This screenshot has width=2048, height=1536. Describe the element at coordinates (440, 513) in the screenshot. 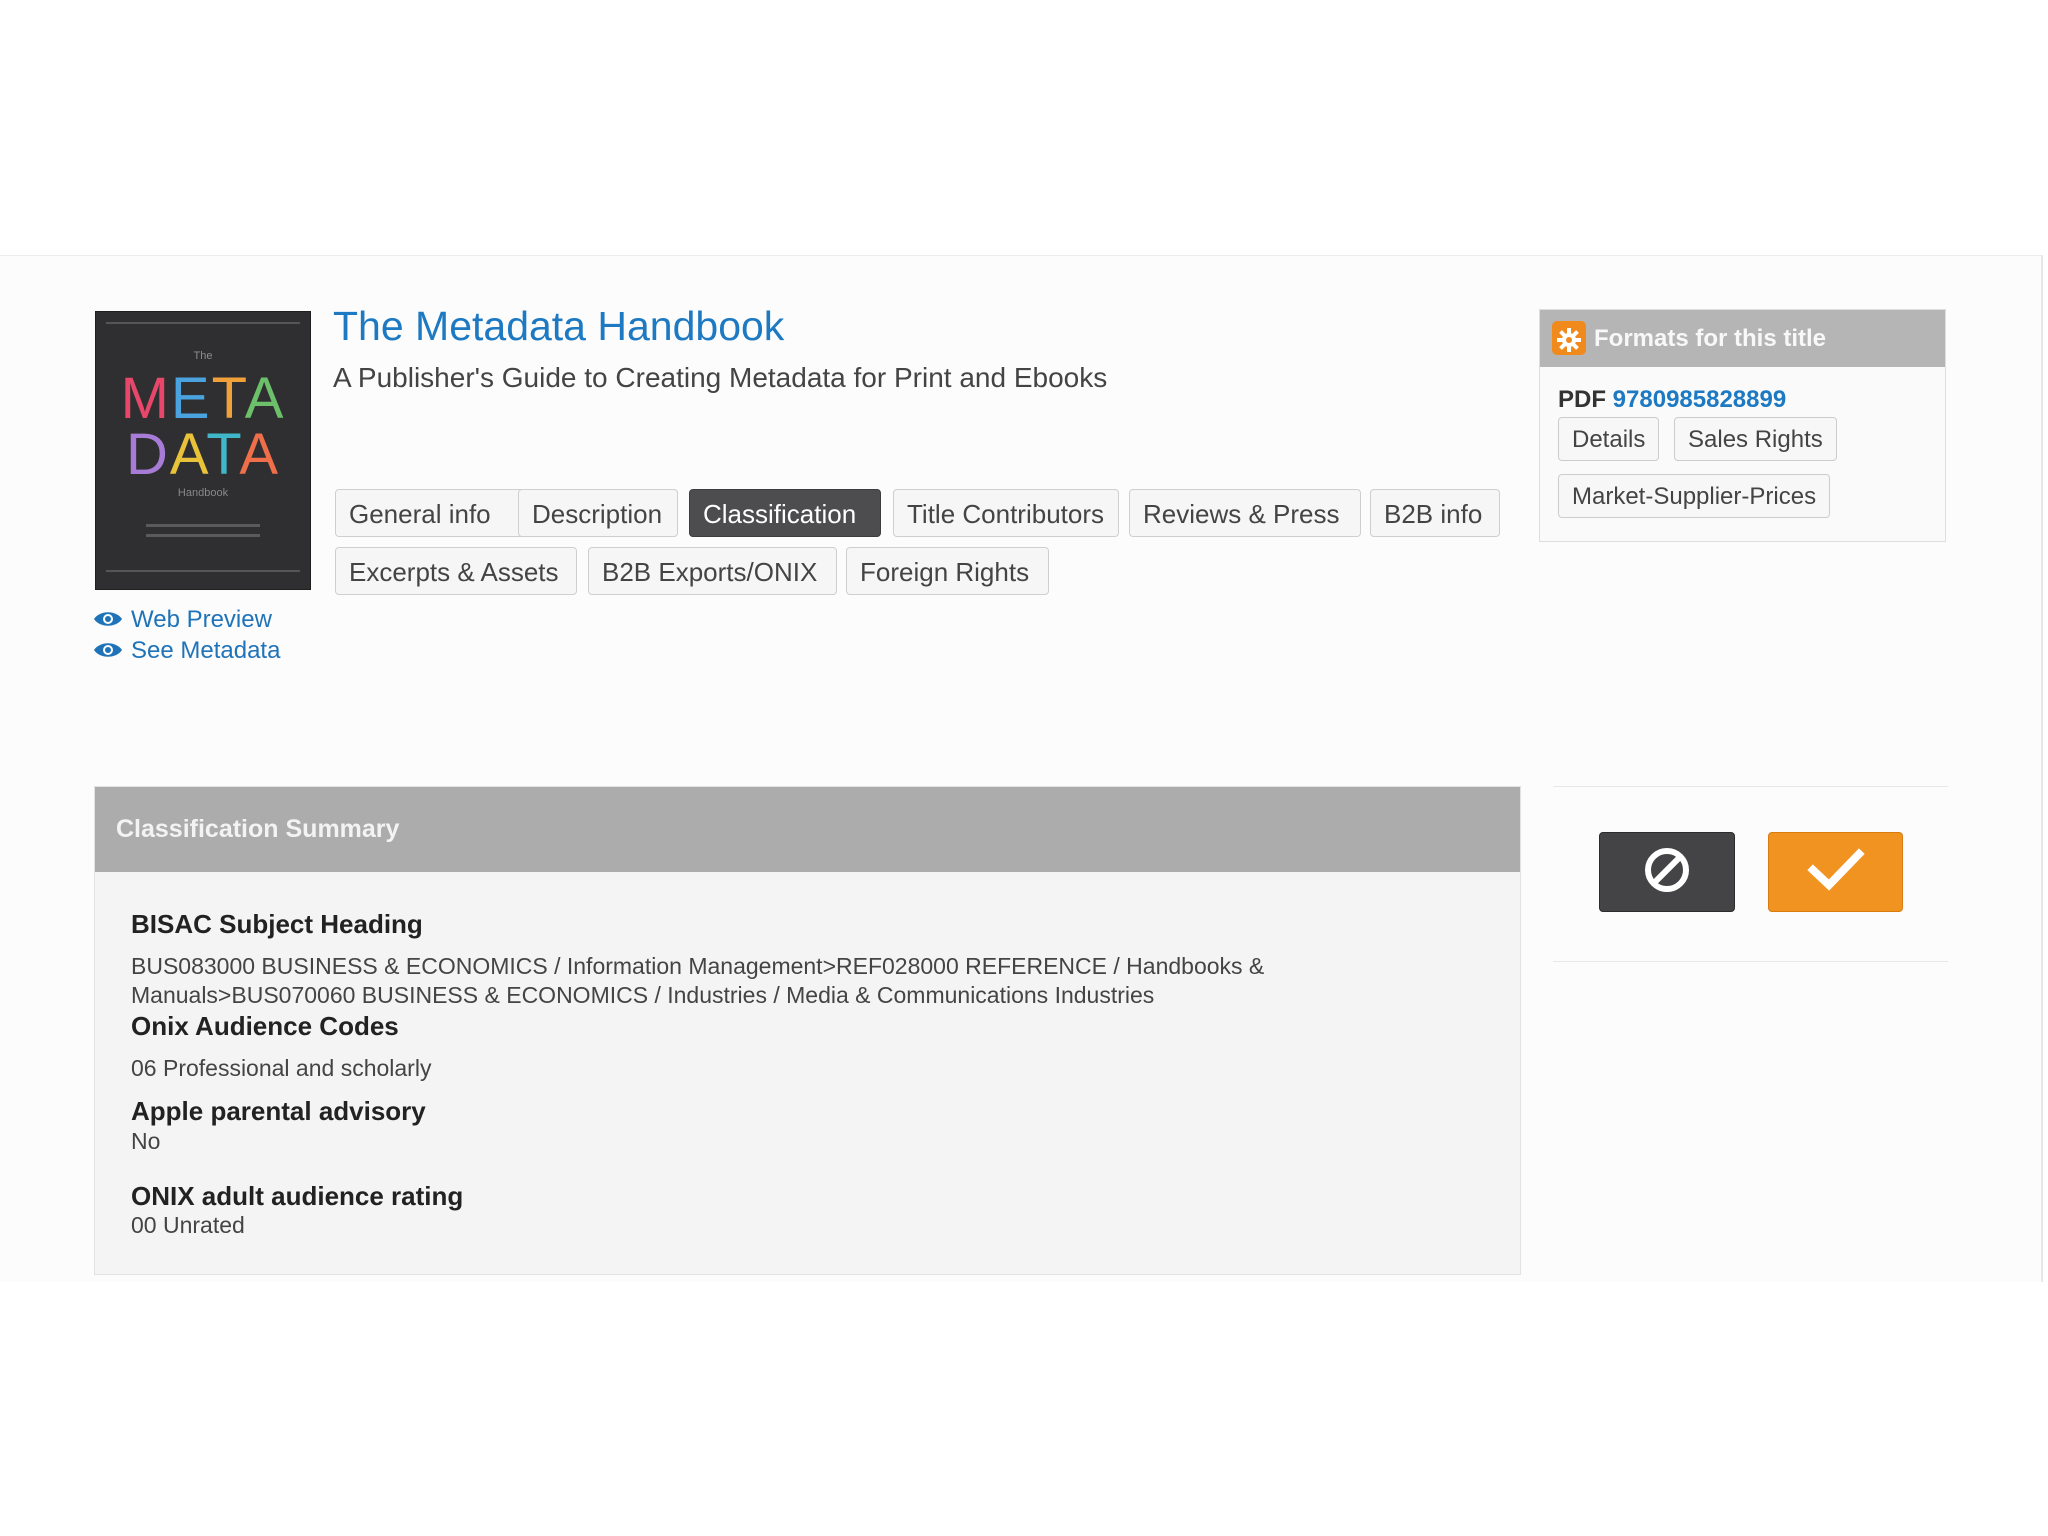

I see `tab-general-info: General info` at that location.